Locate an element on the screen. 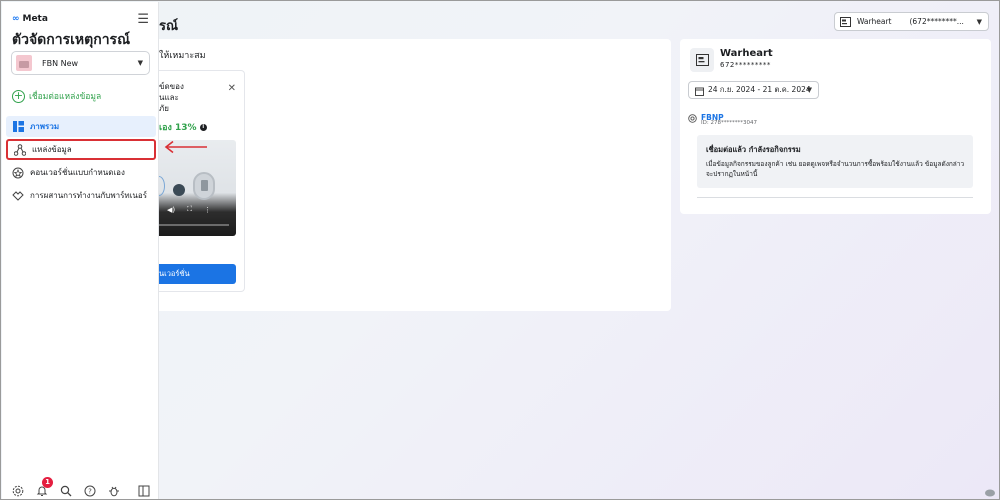  overview-icon is located at coordinates (18, 127).